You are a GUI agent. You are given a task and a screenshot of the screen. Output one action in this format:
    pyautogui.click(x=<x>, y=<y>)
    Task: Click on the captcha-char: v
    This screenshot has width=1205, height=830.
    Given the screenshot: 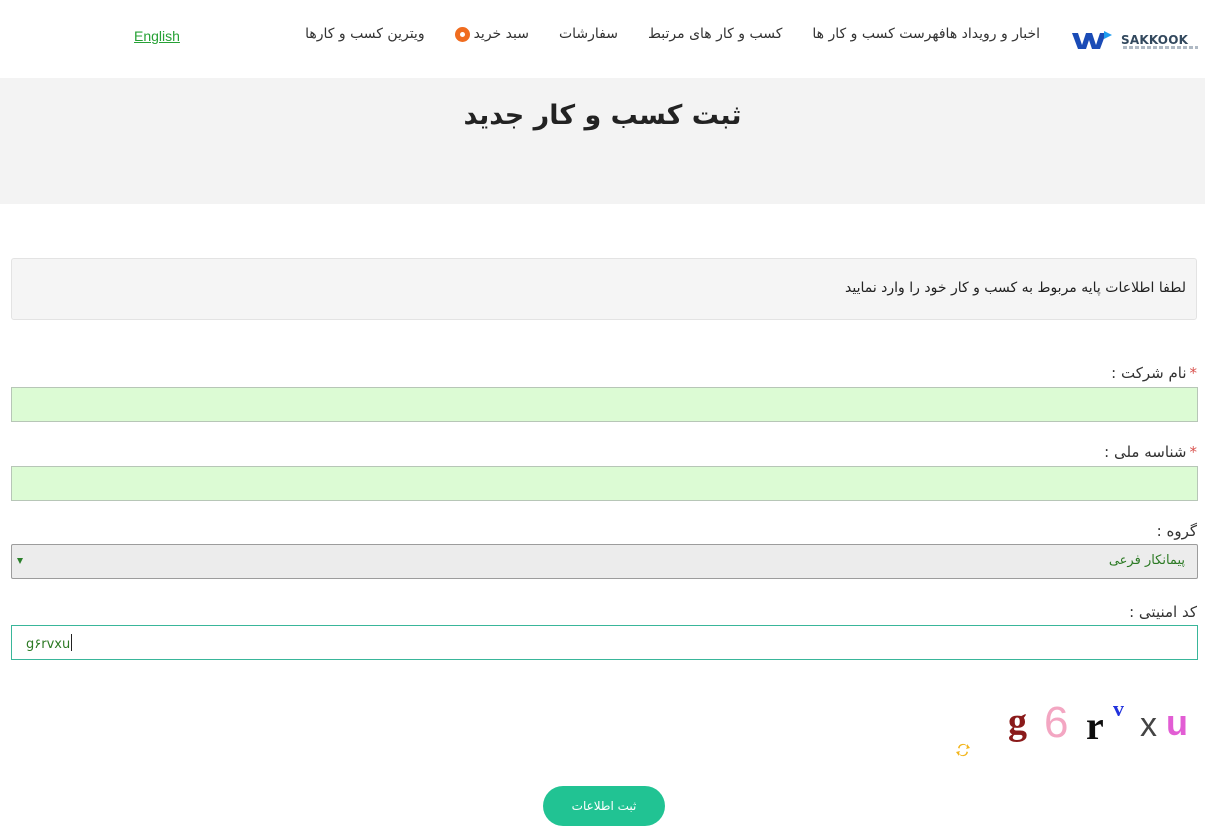 What is the action you would take?
    pyautogui.click(x=1118, y=708)
    